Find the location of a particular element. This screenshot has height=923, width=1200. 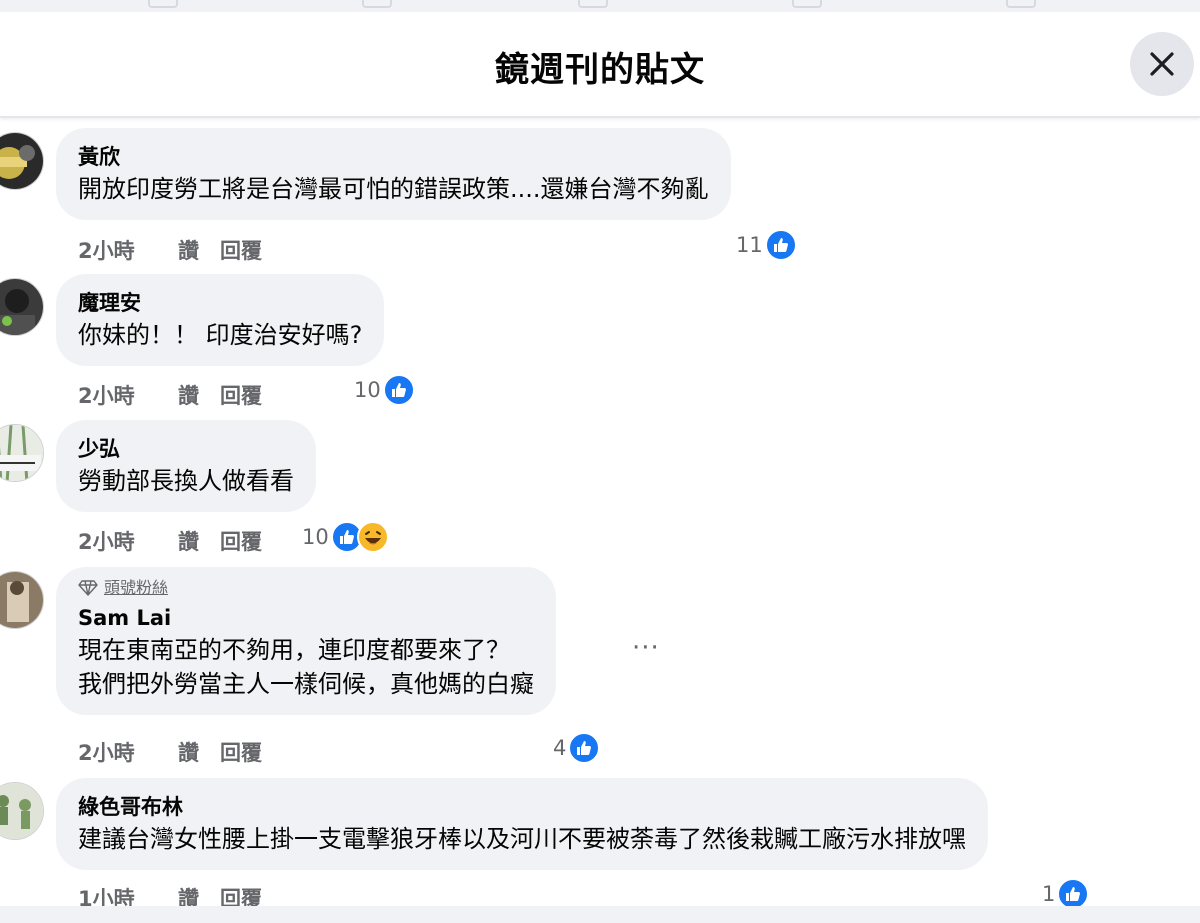

comment-text: 開放印度勞工將是台灣最可怕的錯誤政策....還嫌台灣不夠亂 is located at coordinates (393, 189).